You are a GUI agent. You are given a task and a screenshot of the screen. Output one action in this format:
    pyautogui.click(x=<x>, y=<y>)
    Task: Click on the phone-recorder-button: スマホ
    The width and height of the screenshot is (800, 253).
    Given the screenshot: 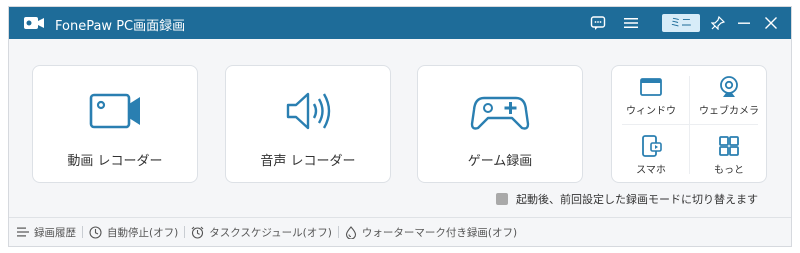 What is the action you would take?
    pyautogui.click(x=651, y=154)
    